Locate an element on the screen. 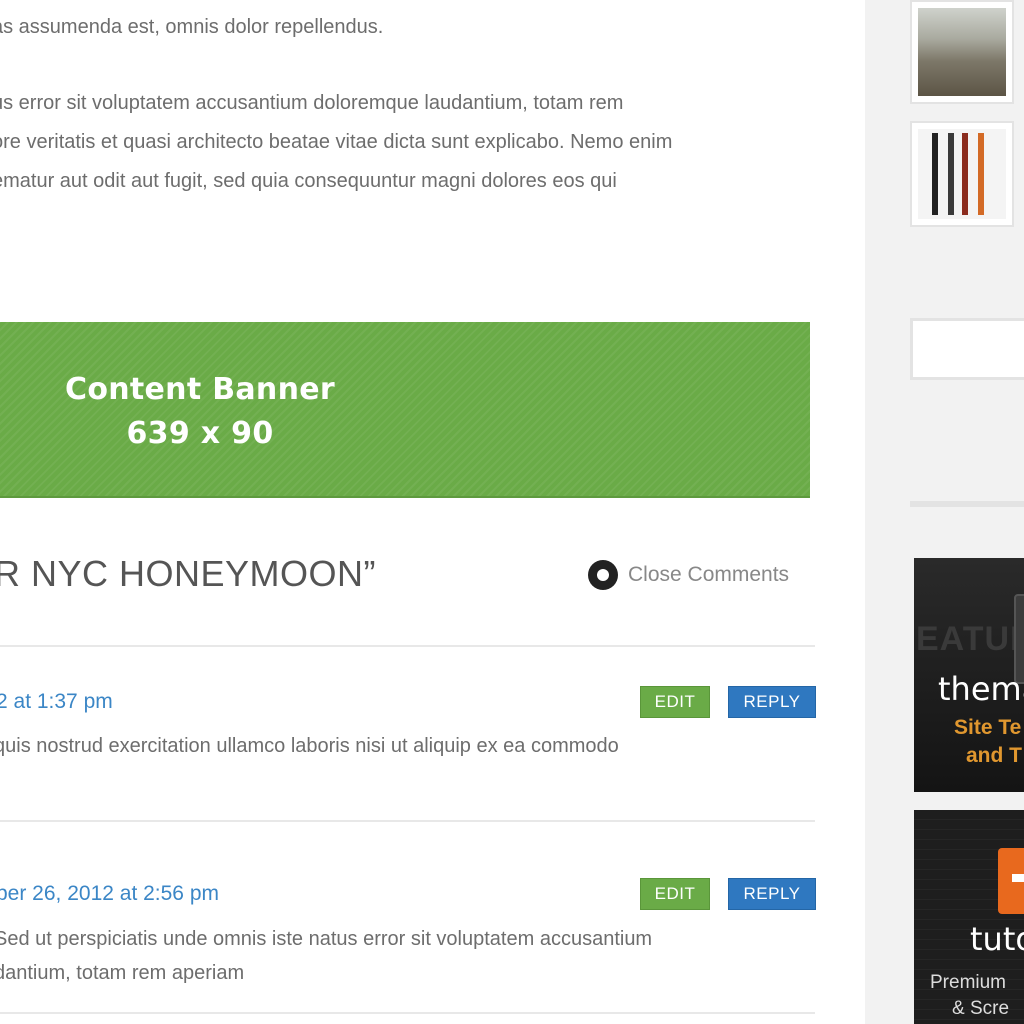 Image resolution: width=1024 pixels, height=1024 pixels. close-comments-button: Close Comments is located at coordinates (688, 575).